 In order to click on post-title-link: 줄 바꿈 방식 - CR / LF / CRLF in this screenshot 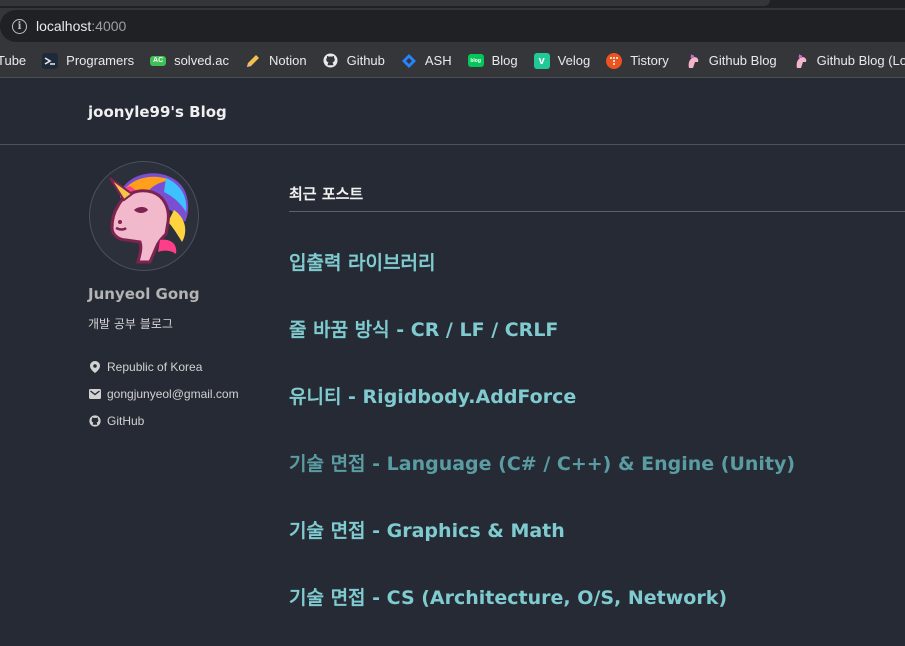, I will do `click(423, 330)`.